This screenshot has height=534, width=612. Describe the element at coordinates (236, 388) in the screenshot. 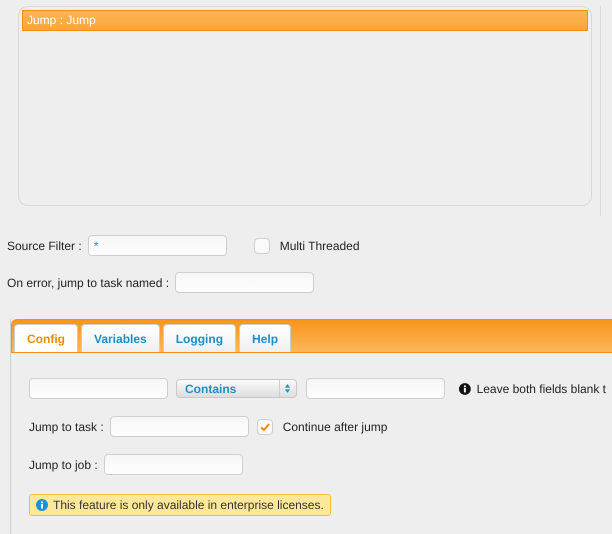

I see `operator-select: Contains` at that location.